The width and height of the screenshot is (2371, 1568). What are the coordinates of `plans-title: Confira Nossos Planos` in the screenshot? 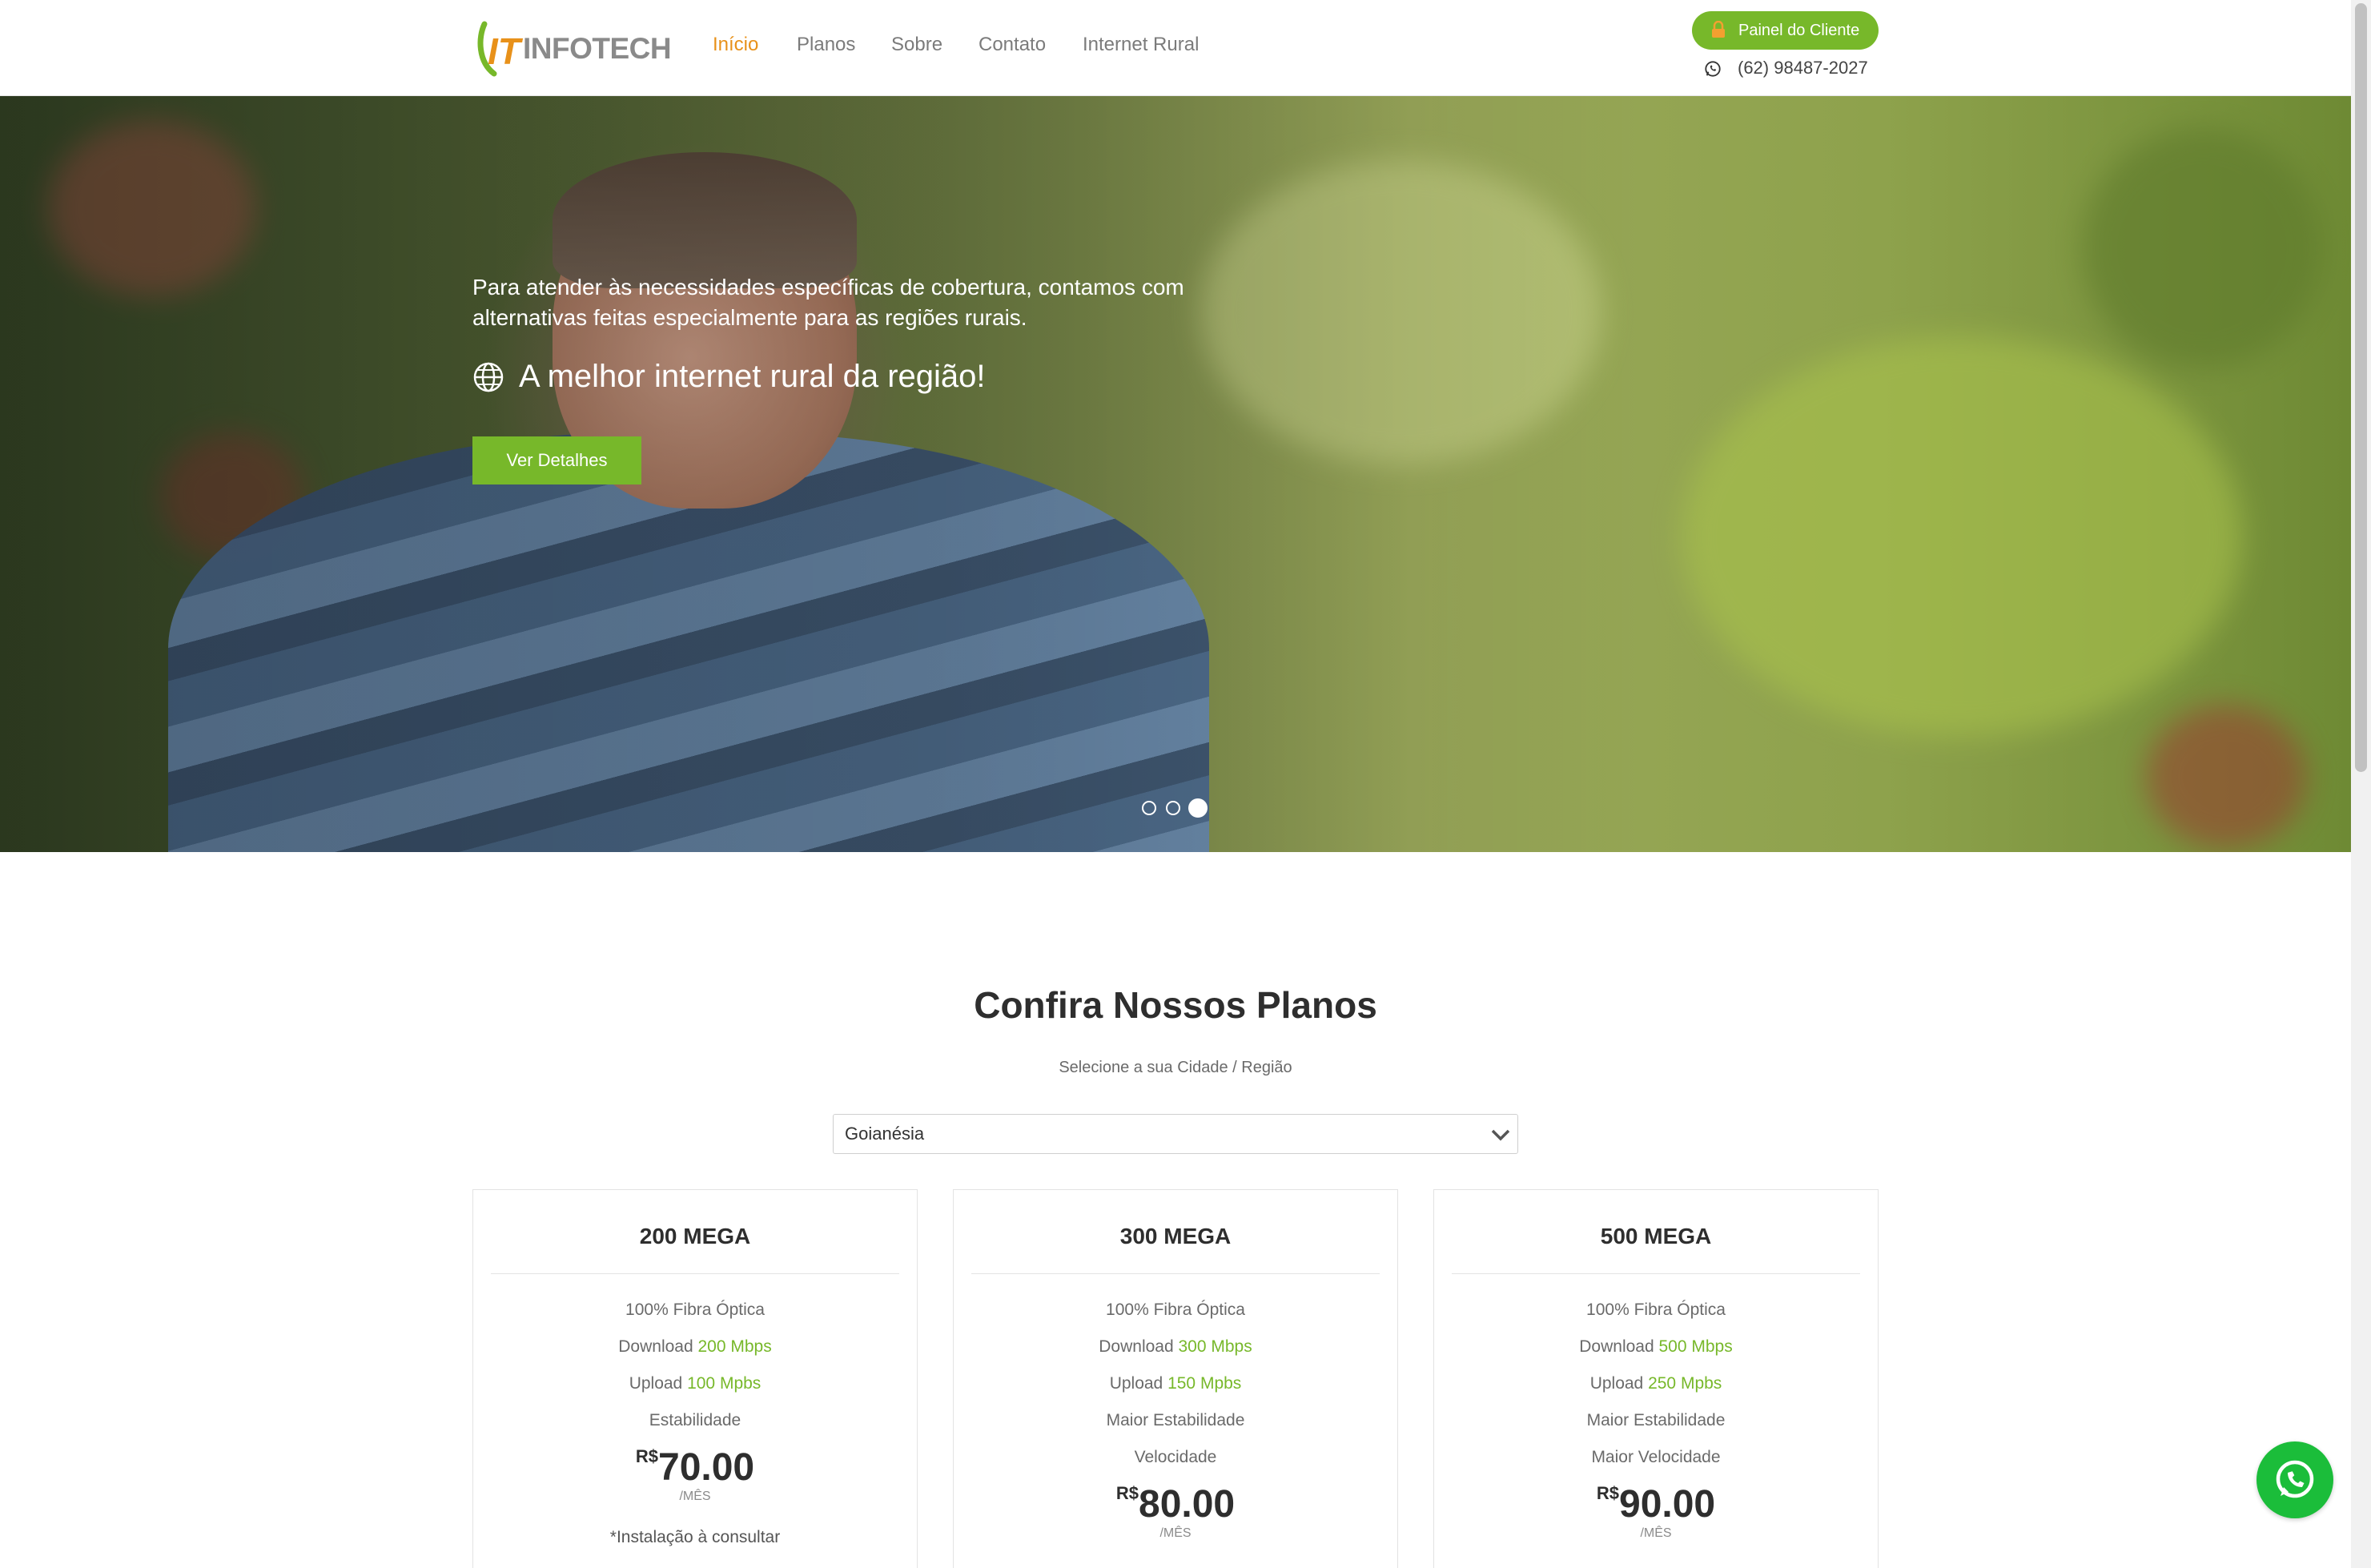 It's located at (1175, 1005).